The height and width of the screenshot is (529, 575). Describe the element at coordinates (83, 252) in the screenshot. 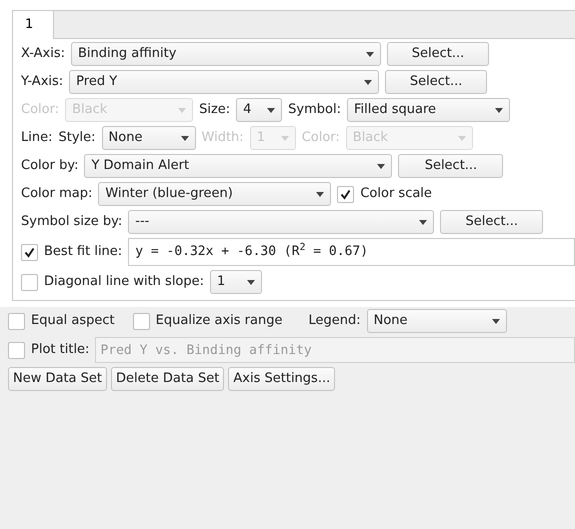

I see `field-label: Best fit line:` at that location.